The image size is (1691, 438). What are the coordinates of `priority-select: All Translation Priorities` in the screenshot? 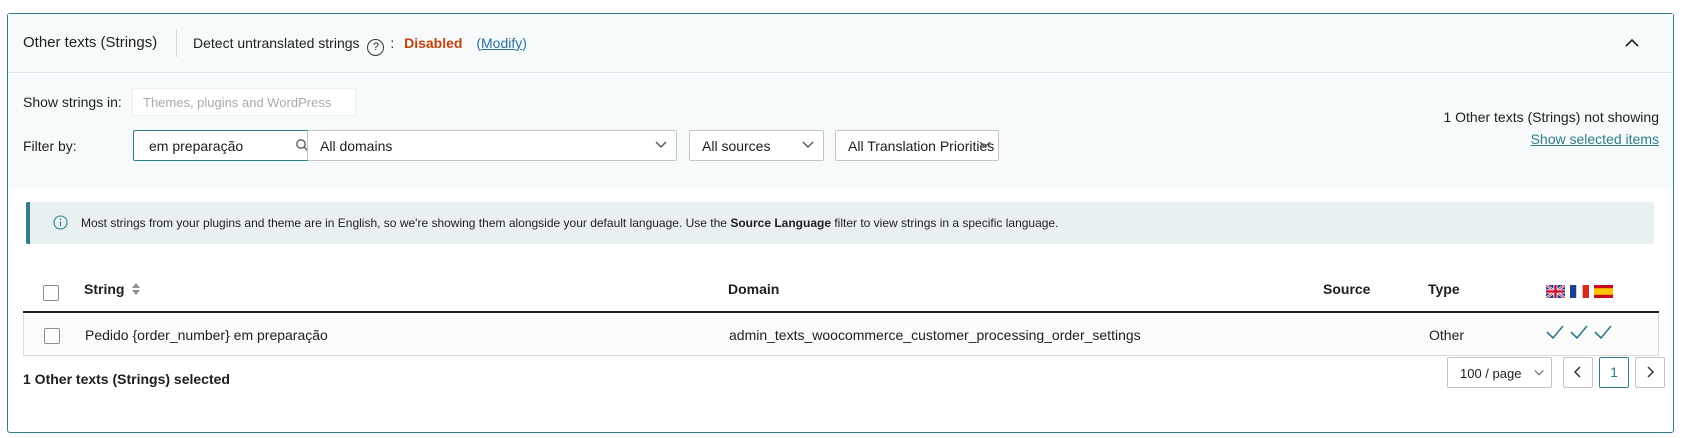 It's located at (917, 145).